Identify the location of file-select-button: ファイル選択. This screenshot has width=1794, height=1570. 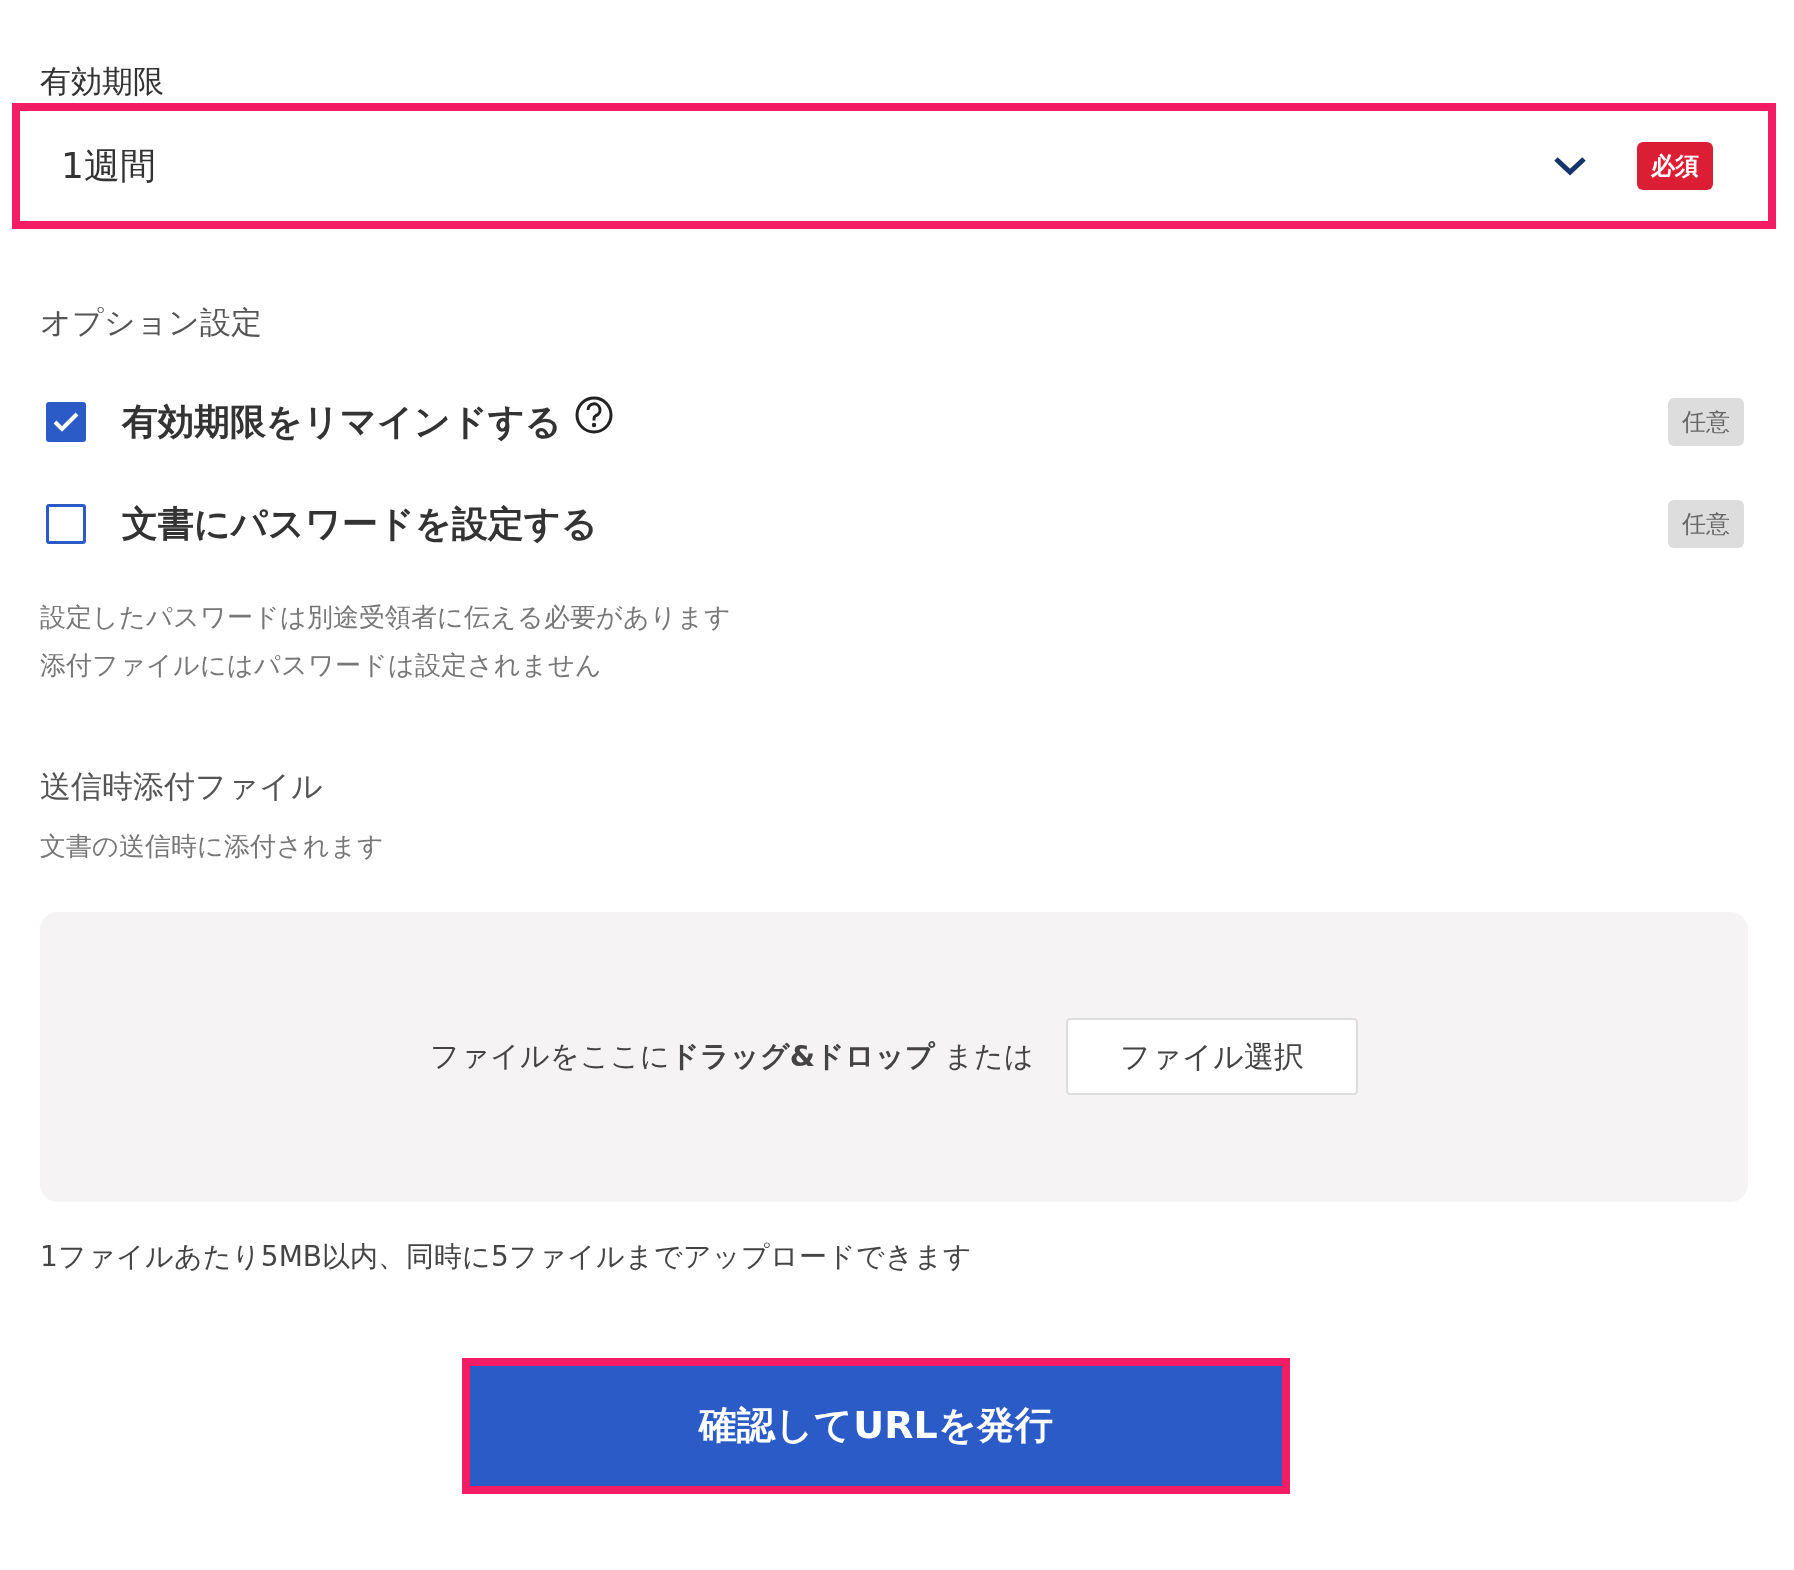
(1212, 1056).